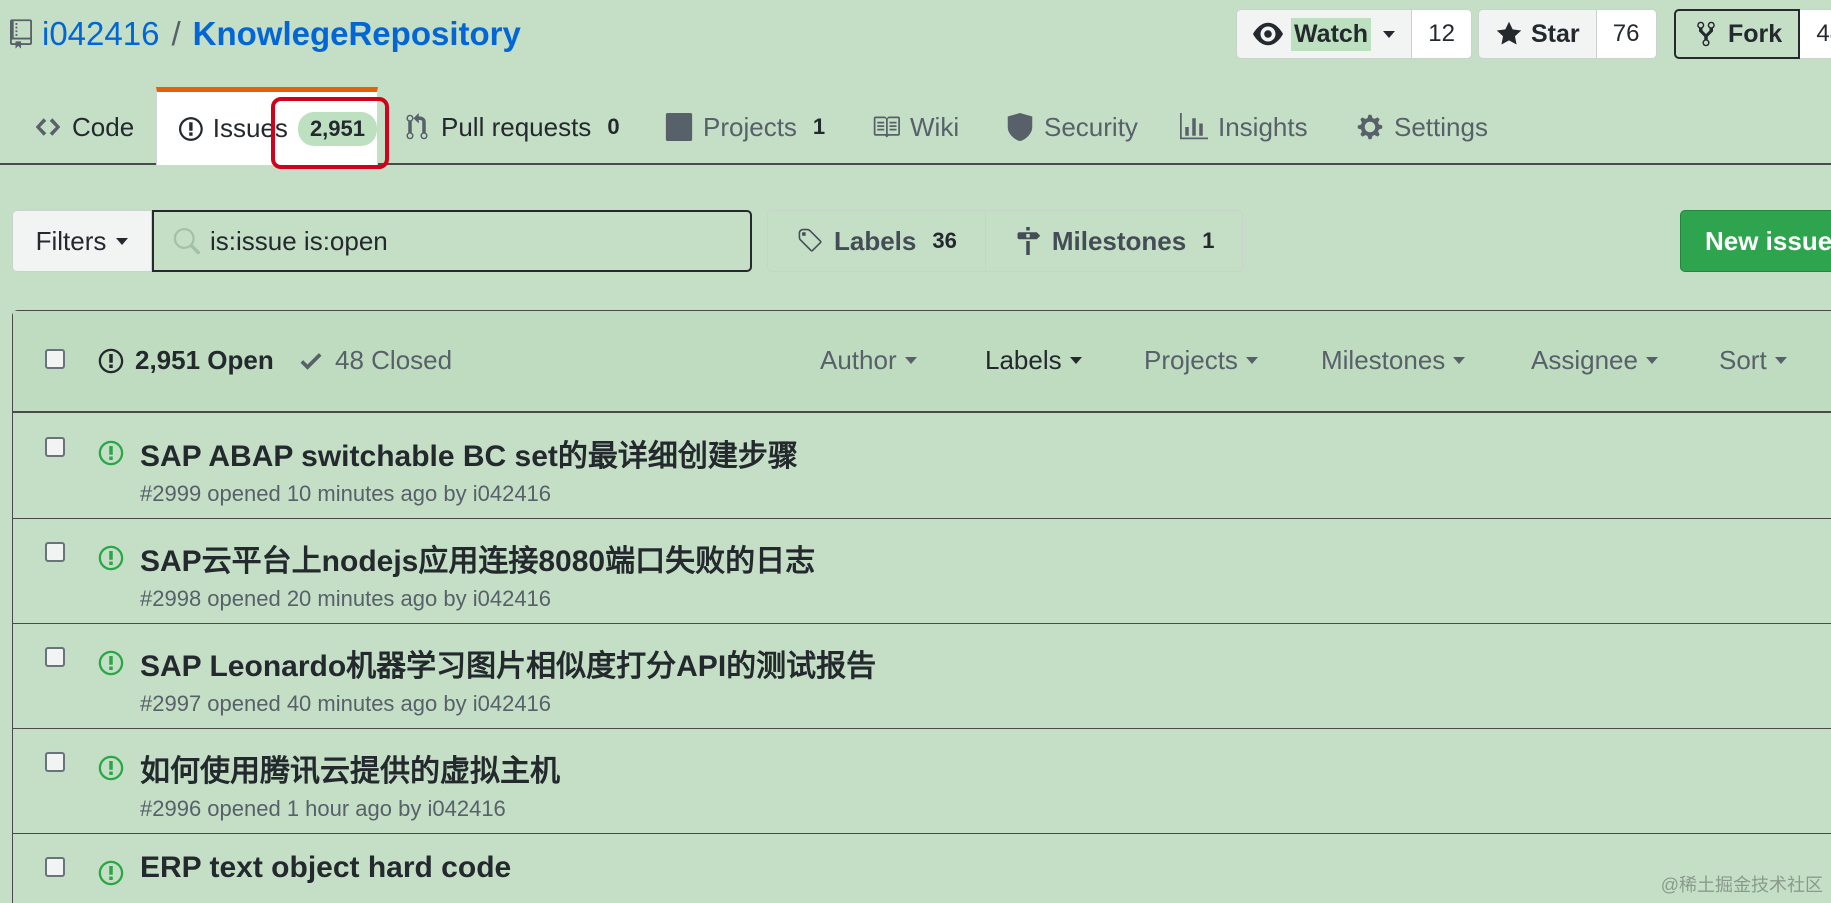  I want to click on search-icon, so click(186, 241).